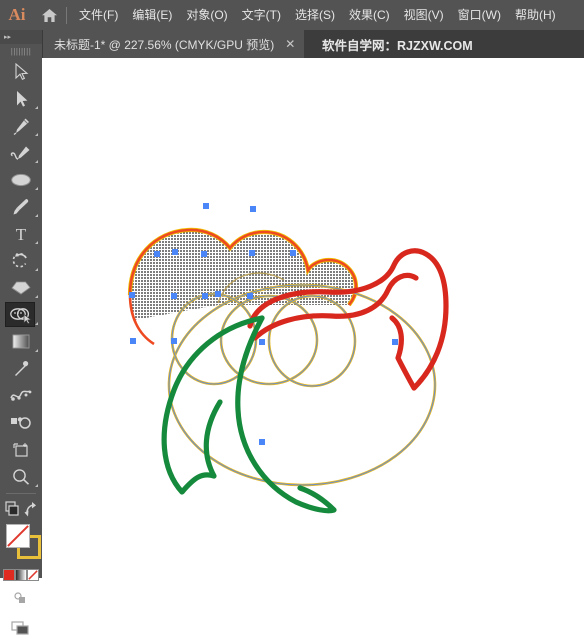 This screenshot has height=643, width=584. I want to click on symbol-sprayer-tool, so click(21, 422).